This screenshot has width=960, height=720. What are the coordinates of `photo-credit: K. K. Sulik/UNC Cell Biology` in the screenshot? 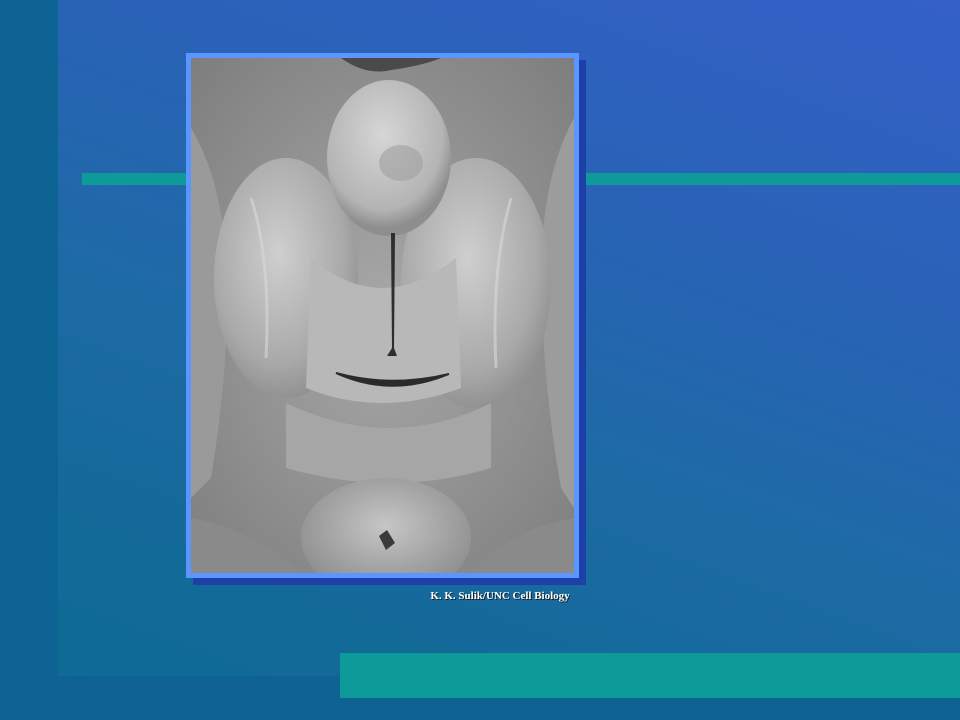 It's located at (500, 596).